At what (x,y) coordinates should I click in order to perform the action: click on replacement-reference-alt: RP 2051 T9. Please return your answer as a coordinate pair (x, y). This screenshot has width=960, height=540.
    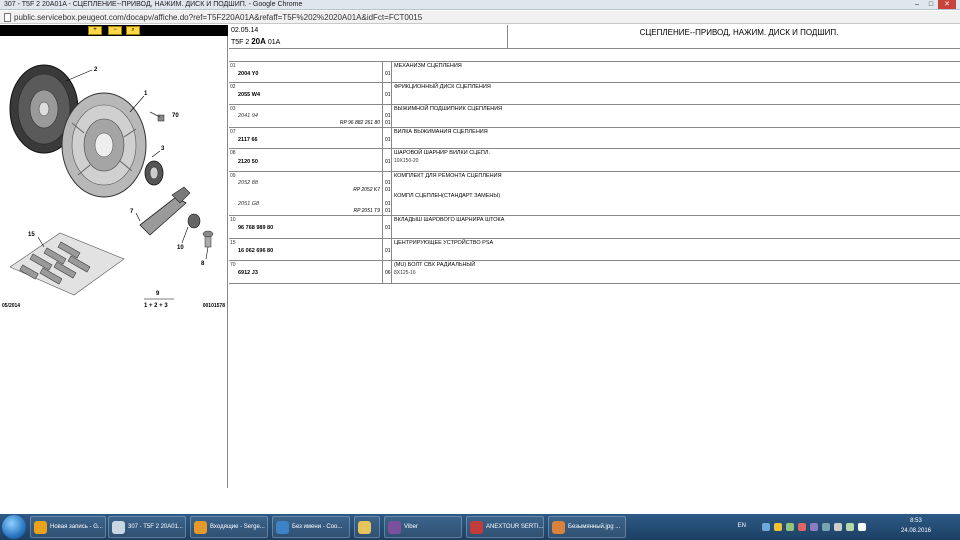
    Looking at the image, I should click on (367, 211).